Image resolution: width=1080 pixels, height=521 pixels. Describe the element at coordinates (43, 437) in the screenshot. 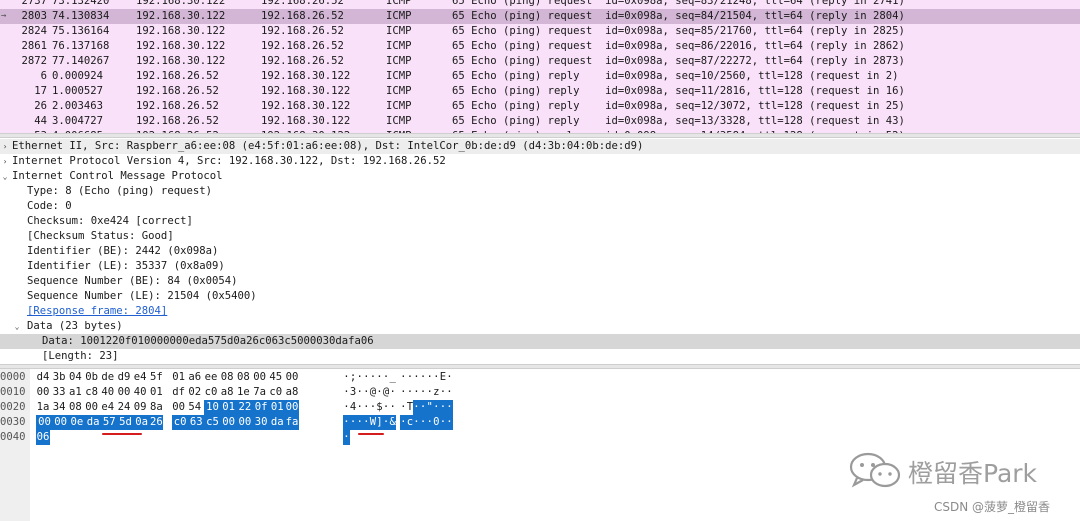

I see `hex-byte: 06` at that location.